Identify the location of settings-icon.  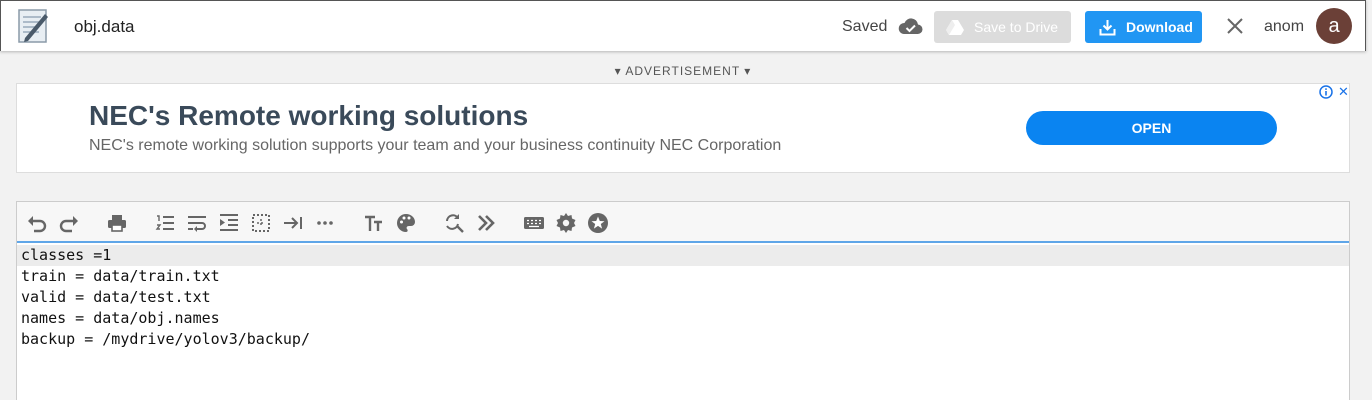
(566, 223).